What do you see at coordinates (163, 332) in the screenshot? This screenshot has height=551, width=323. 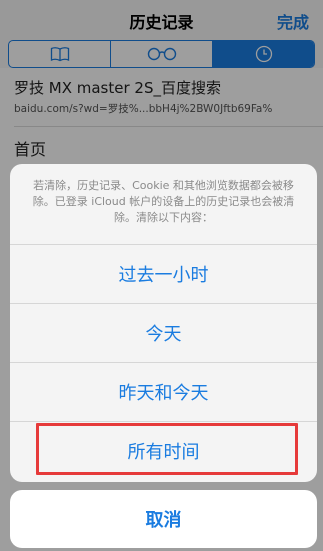 I see `option-today-button: 今天` at bounding box center [163, 332].